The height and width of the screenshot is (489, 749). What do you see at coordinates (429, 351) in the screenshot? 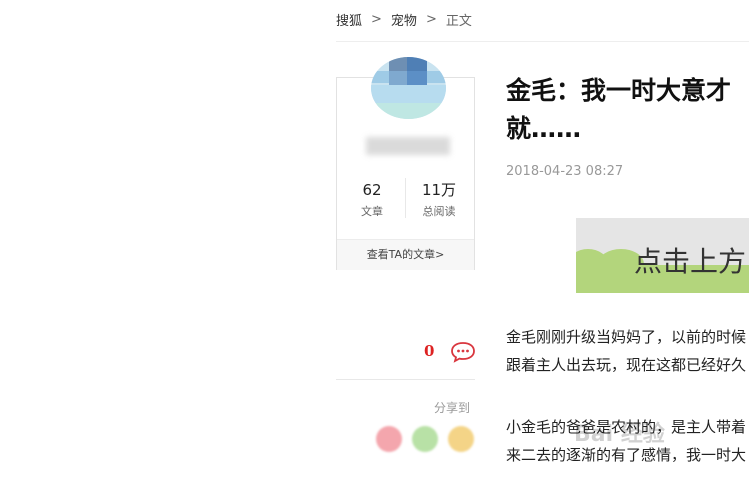
I see `comment-count: 0` at bounding box center [429, 351].